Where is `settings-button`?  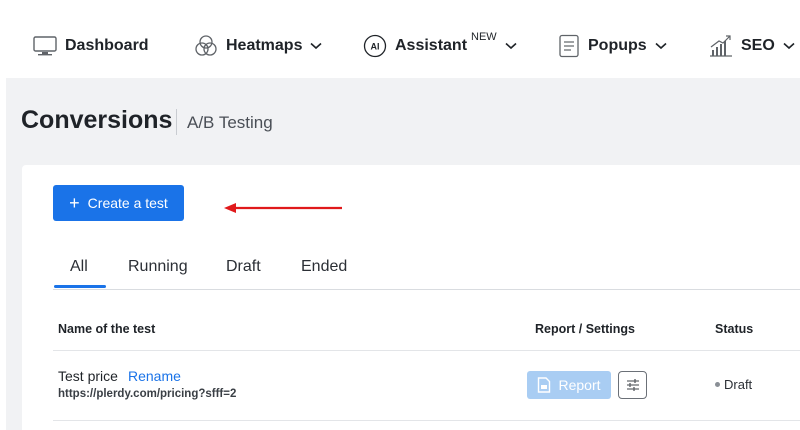
settings-button is located at coordinates (632, 385).